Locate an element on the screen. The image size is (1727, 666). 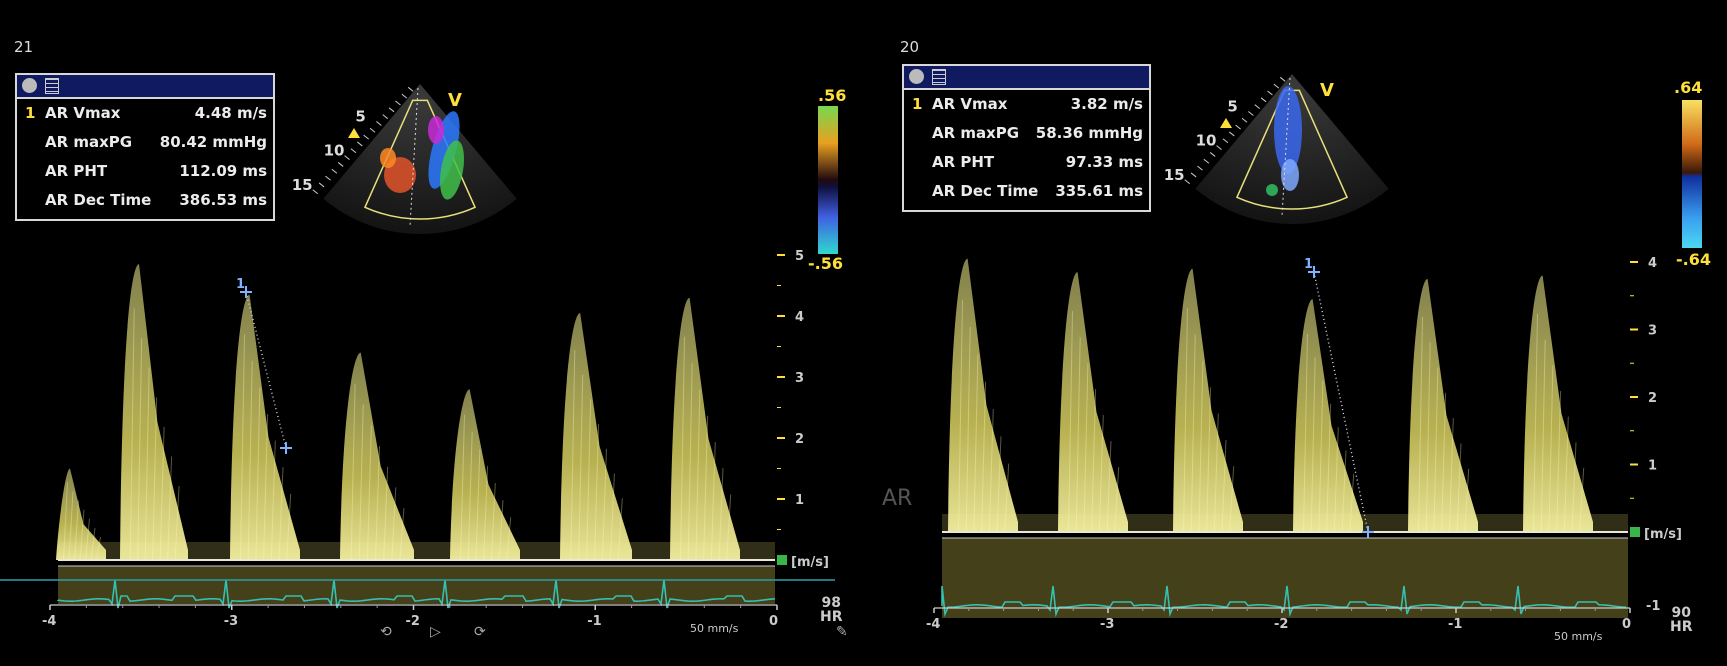
side-label: AR is located at coordinates (897, 498).